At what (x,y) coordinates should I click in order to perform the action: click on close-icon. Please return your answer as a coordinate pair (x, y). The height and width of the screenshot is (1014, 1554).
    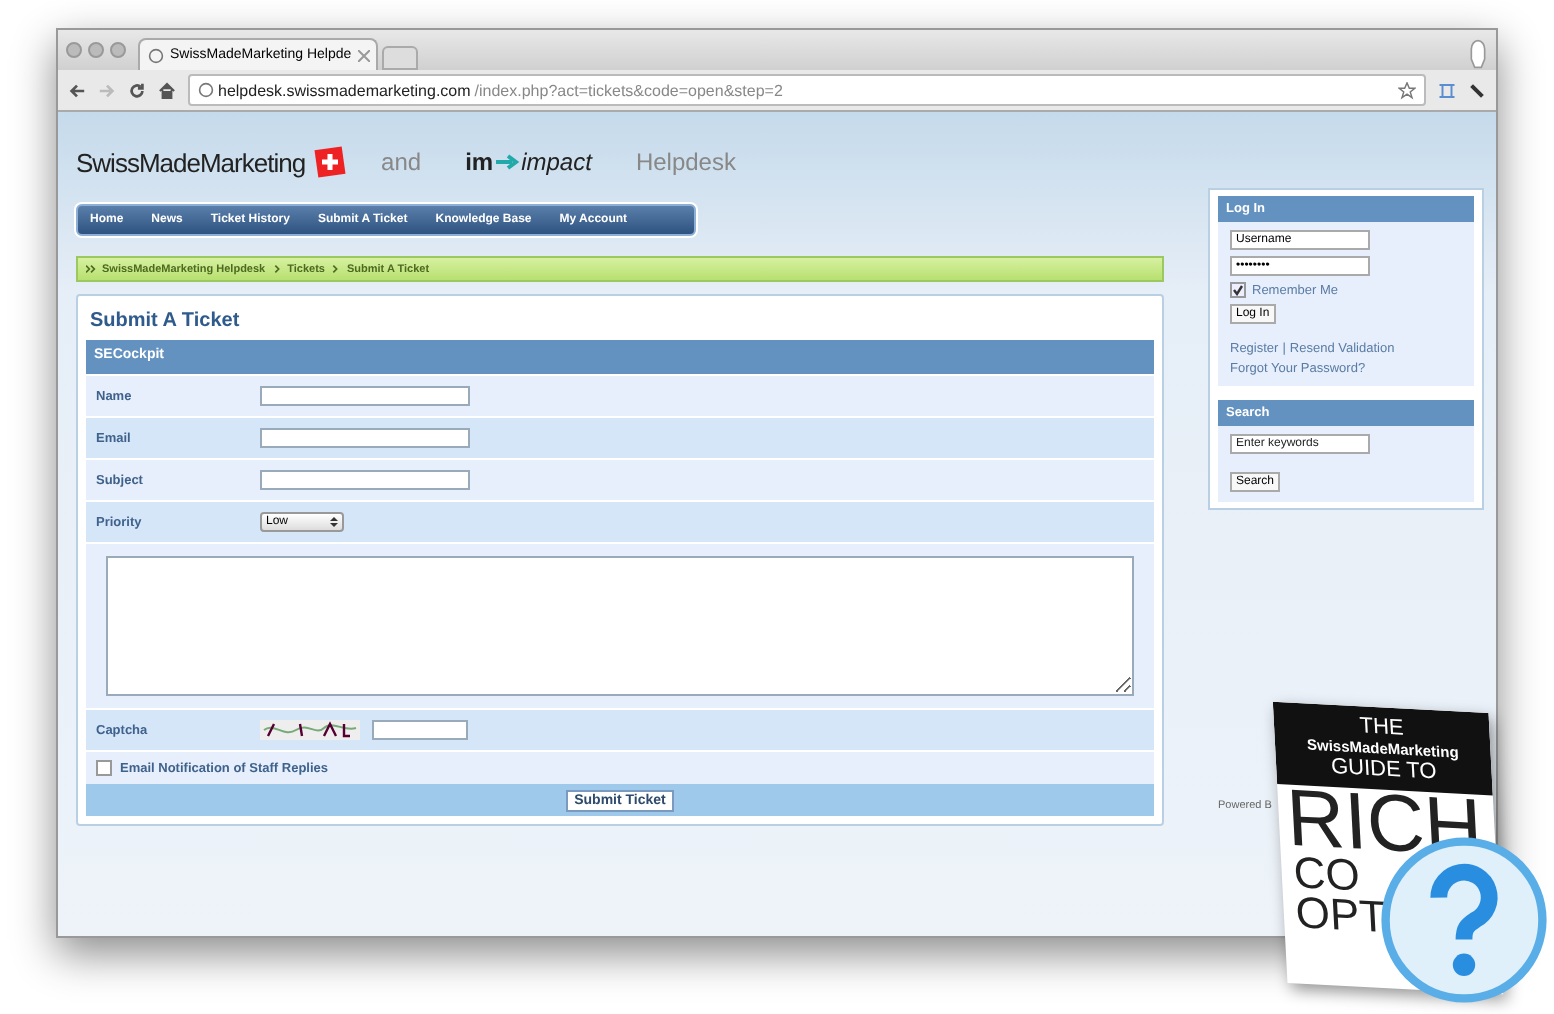
    Looking at the image, I should click on (74, 50).